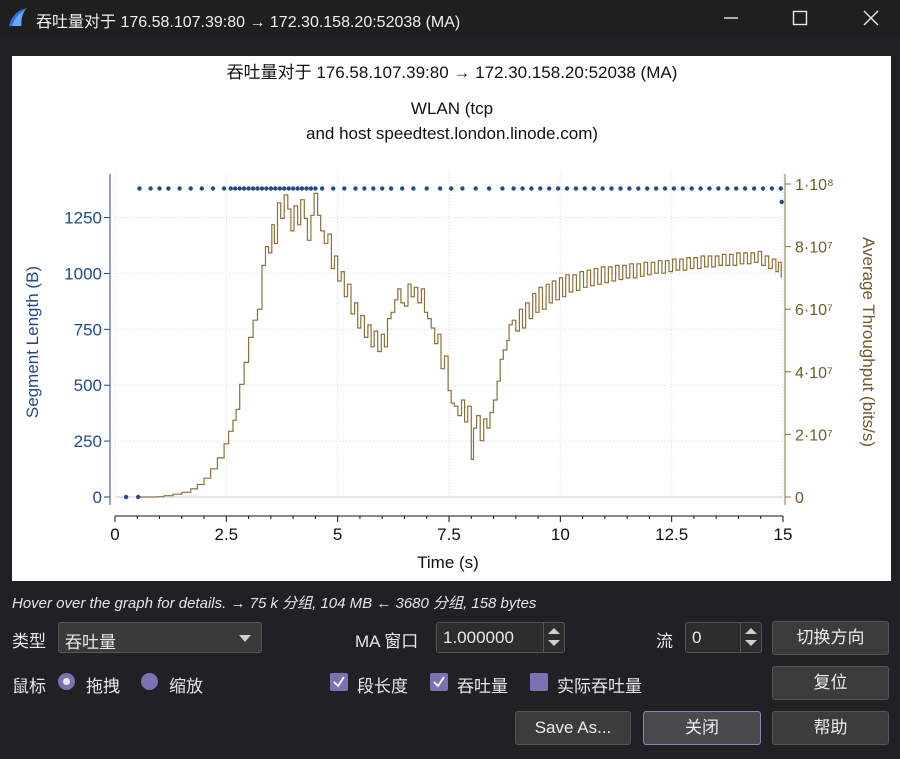  Describe the element at coordinates (664, 641) in the screenshot. I see `stream-label: 流` at that location.